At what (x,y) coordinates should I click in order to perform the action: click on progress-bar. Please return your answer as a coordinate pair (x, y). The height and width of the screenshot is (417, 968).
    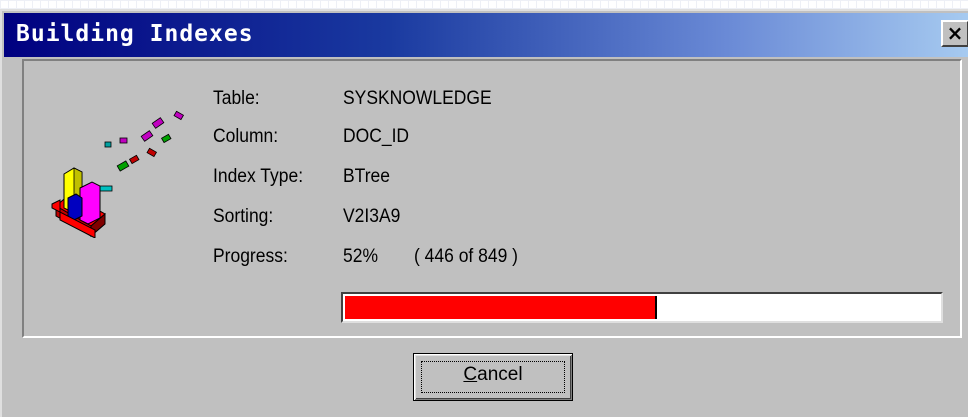
    Looking at the image, I should click on (642, 307).